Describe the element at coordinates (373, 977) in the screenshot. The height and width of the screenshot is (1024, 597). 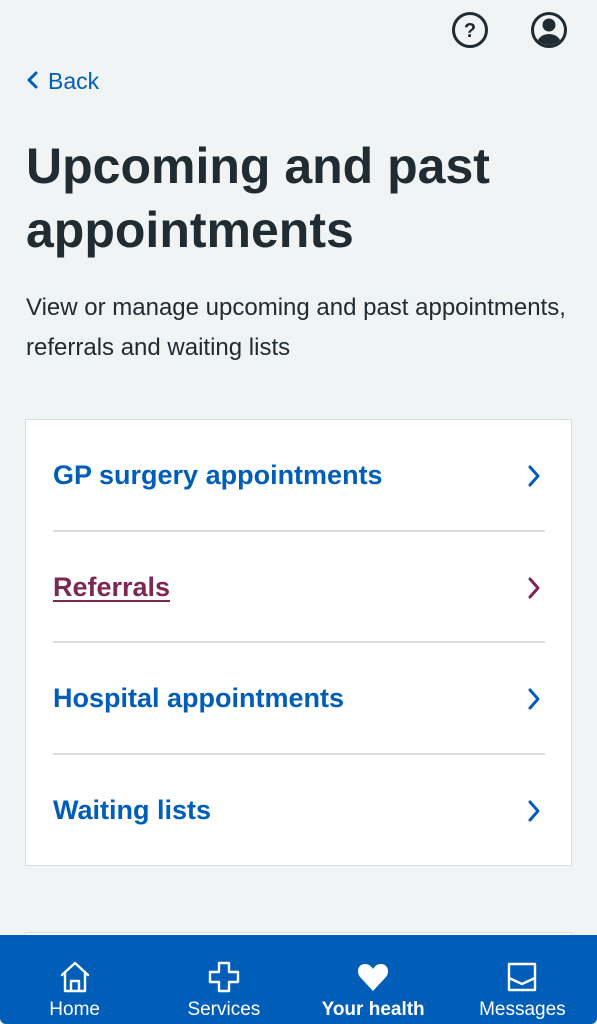
I see `heart-icon` at that location.